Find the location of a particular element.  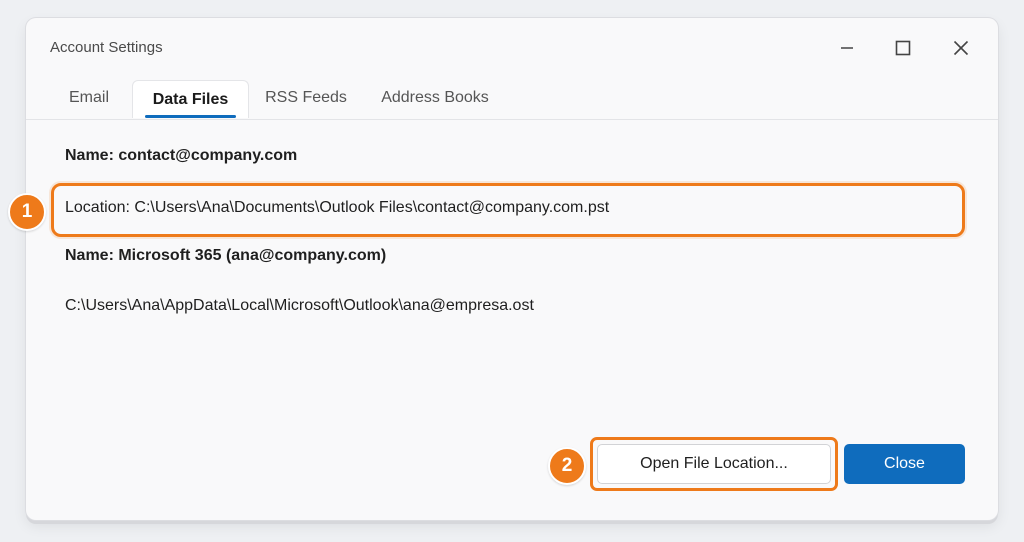

close-window-button is located at coordinates (961, 48).